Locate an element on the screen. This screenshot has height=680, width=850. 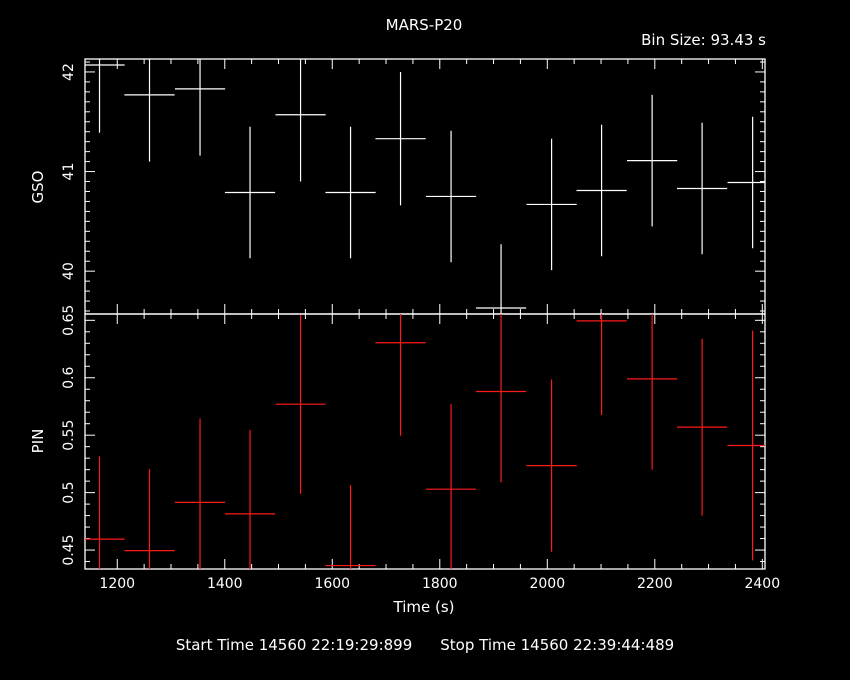
x-tick-label: 1200 is located at coordinates (117, 584).